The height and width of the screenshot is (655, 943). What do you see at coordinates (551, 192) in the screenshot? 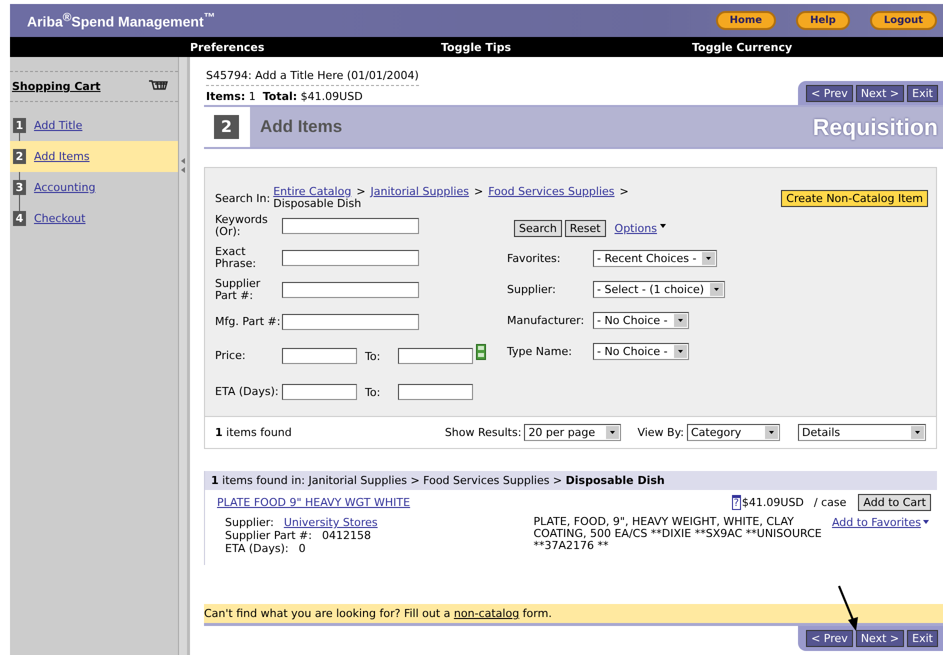
I see `breadcrumb-link: Food Services Supplies` at bounding box center [551, 192].